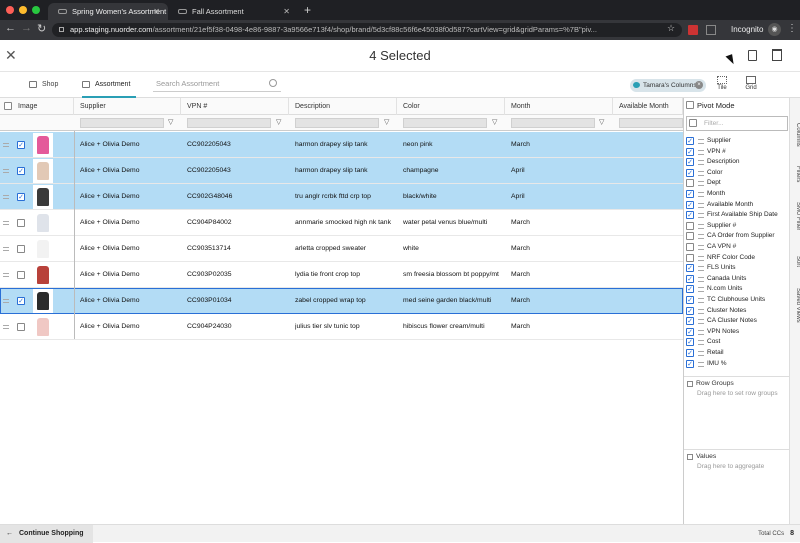 This screenshot has height=543, width=800. Describe the element at coordinates (795, 174) in the screenshot. I see `rail-tab-filters: Filters` at that location.